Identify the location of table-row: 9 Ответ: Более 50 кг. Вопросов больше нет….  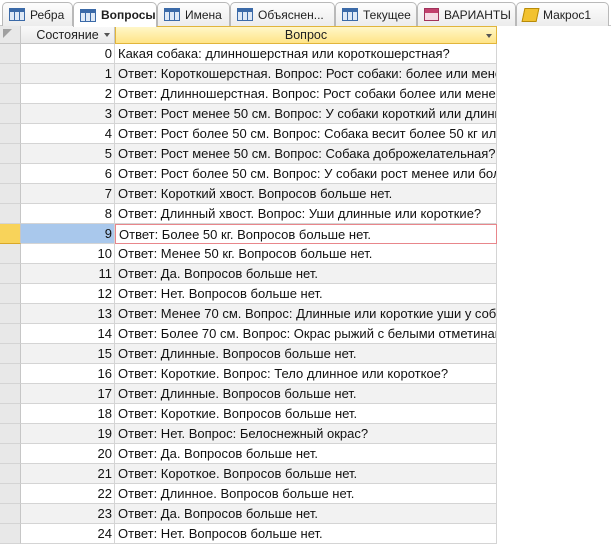
(305, 234).